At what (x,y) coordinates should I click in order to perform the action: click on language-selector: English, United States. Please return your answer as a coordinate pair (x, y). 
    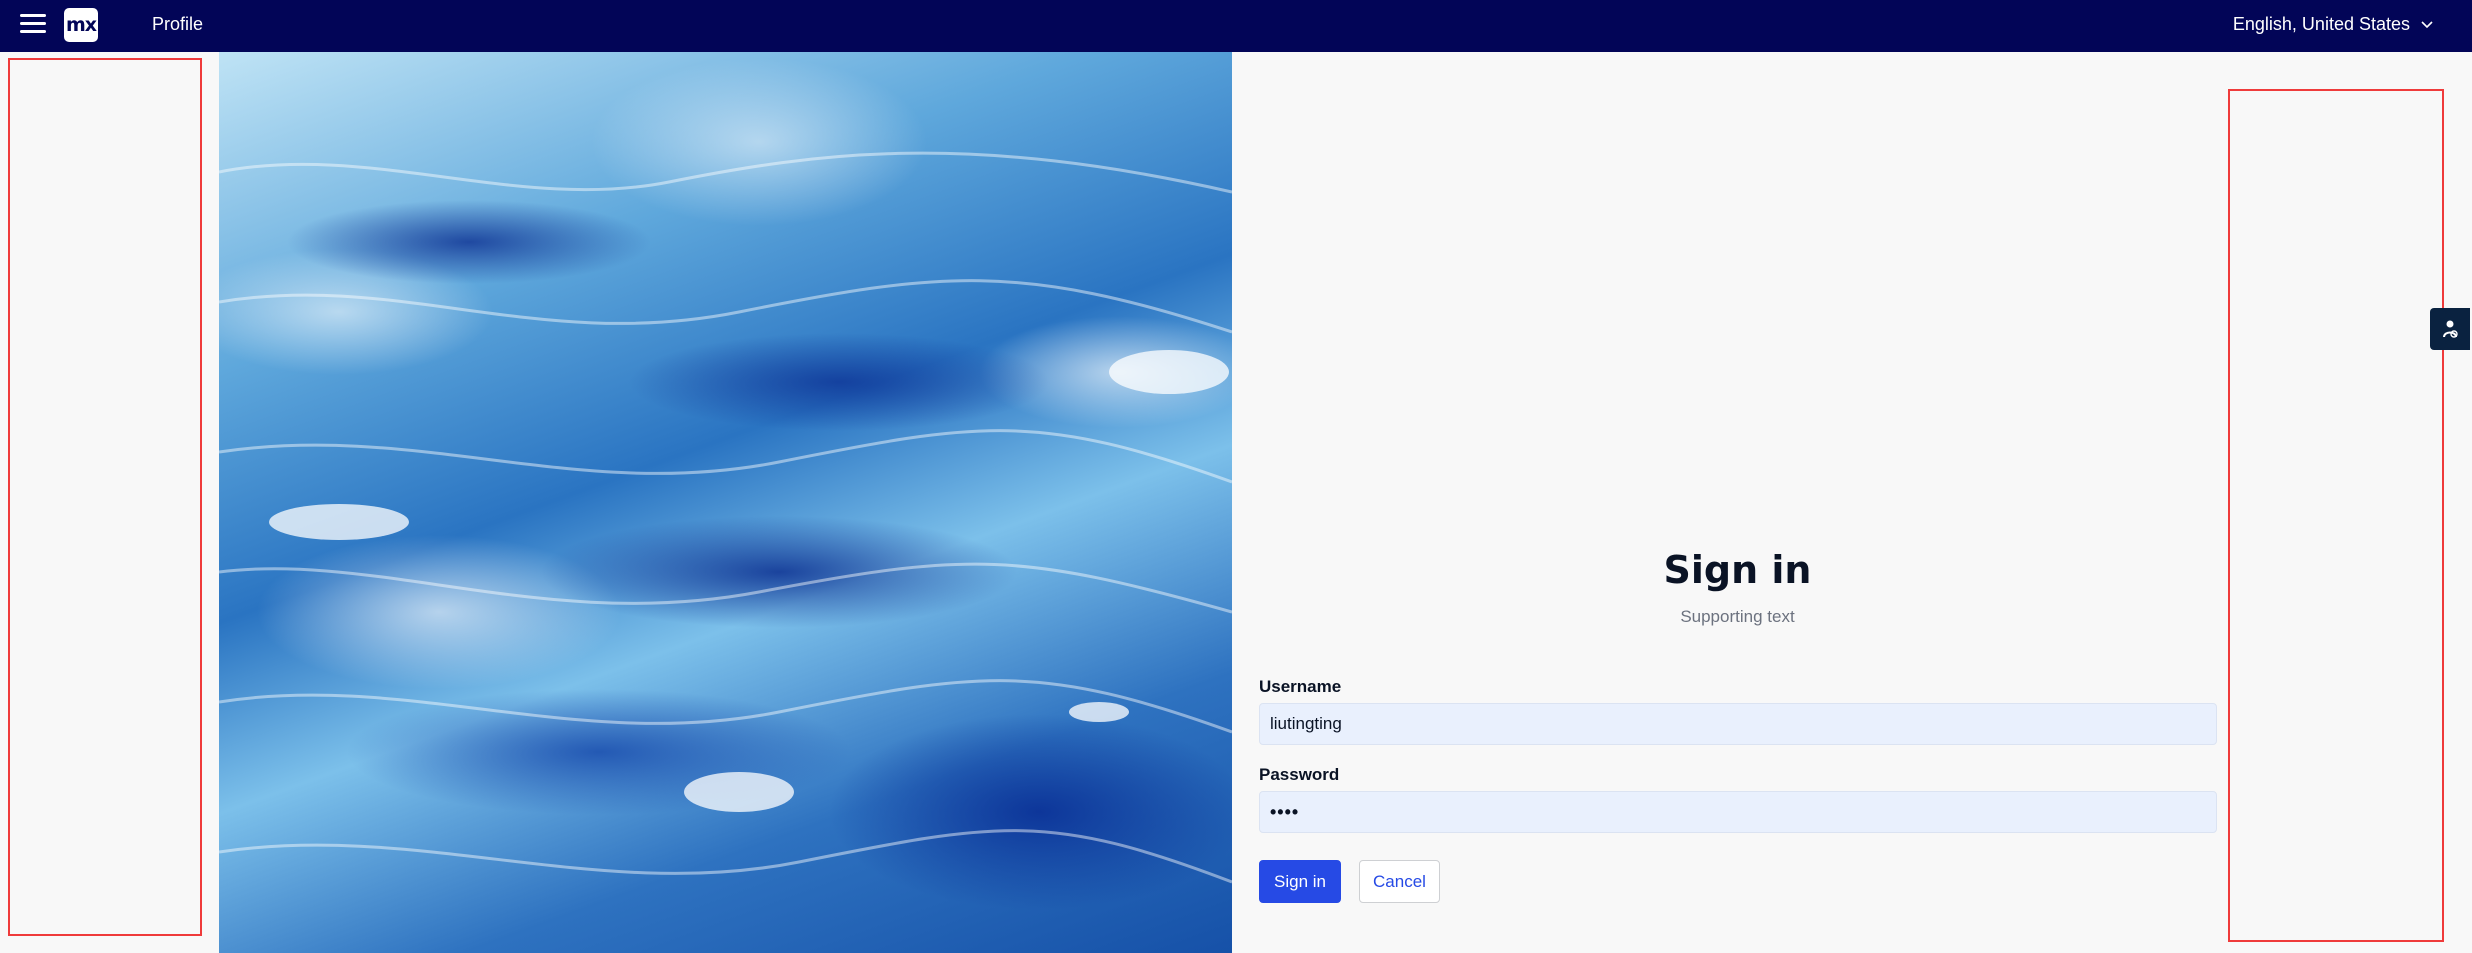
    Looking at the image, I should click on (2333, 24).